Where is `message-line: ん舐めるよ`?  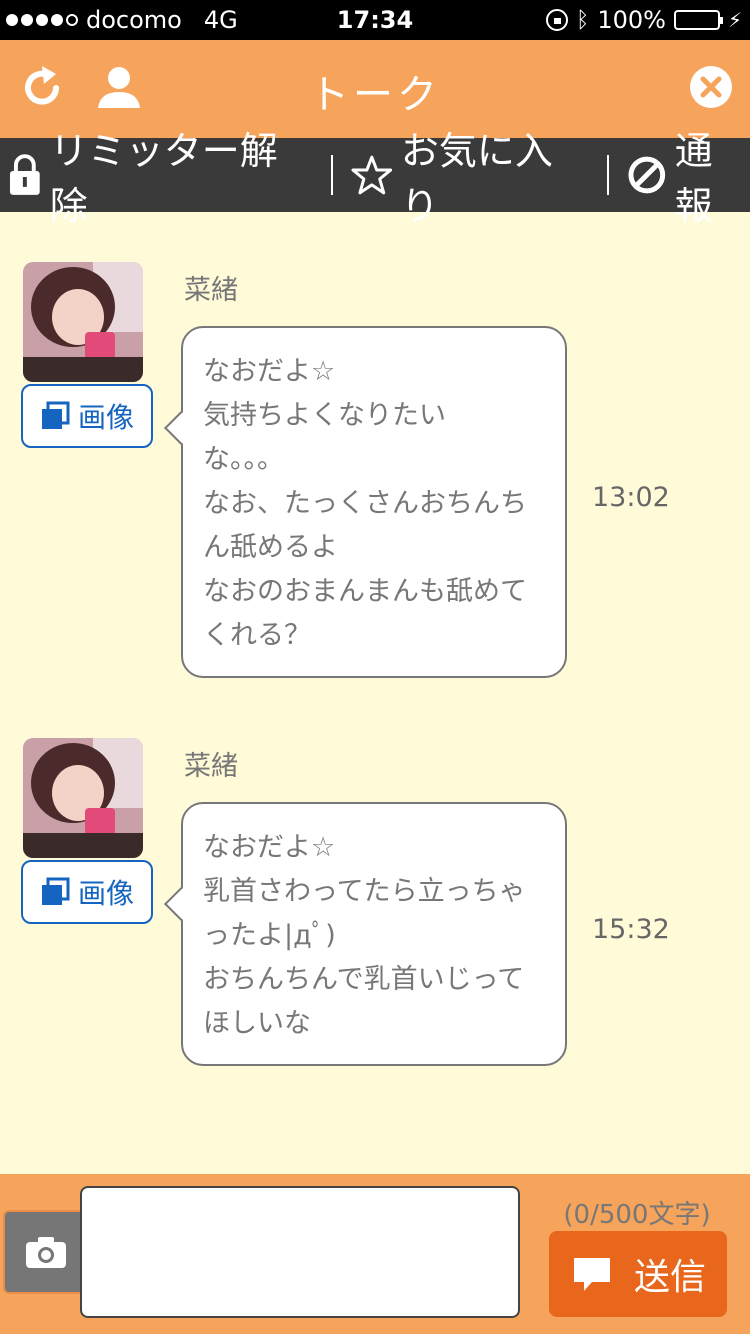 message-line: ん舐めるよ is located at coordinates (270, 547).